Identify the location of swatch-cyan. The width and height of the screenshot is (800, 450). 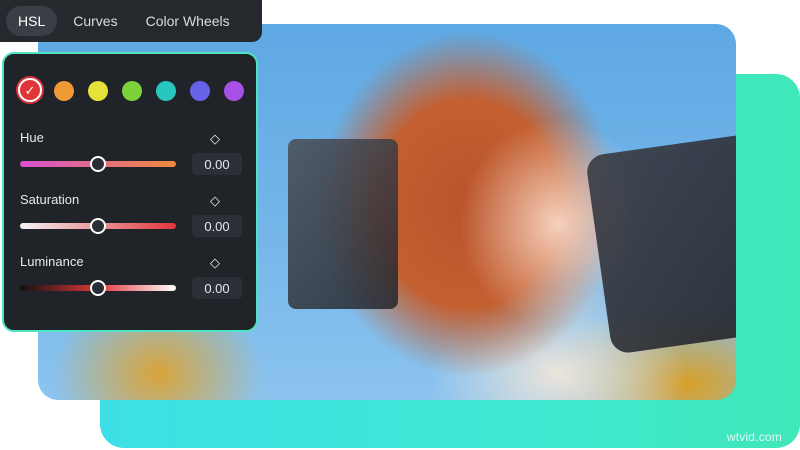
(166, 91).